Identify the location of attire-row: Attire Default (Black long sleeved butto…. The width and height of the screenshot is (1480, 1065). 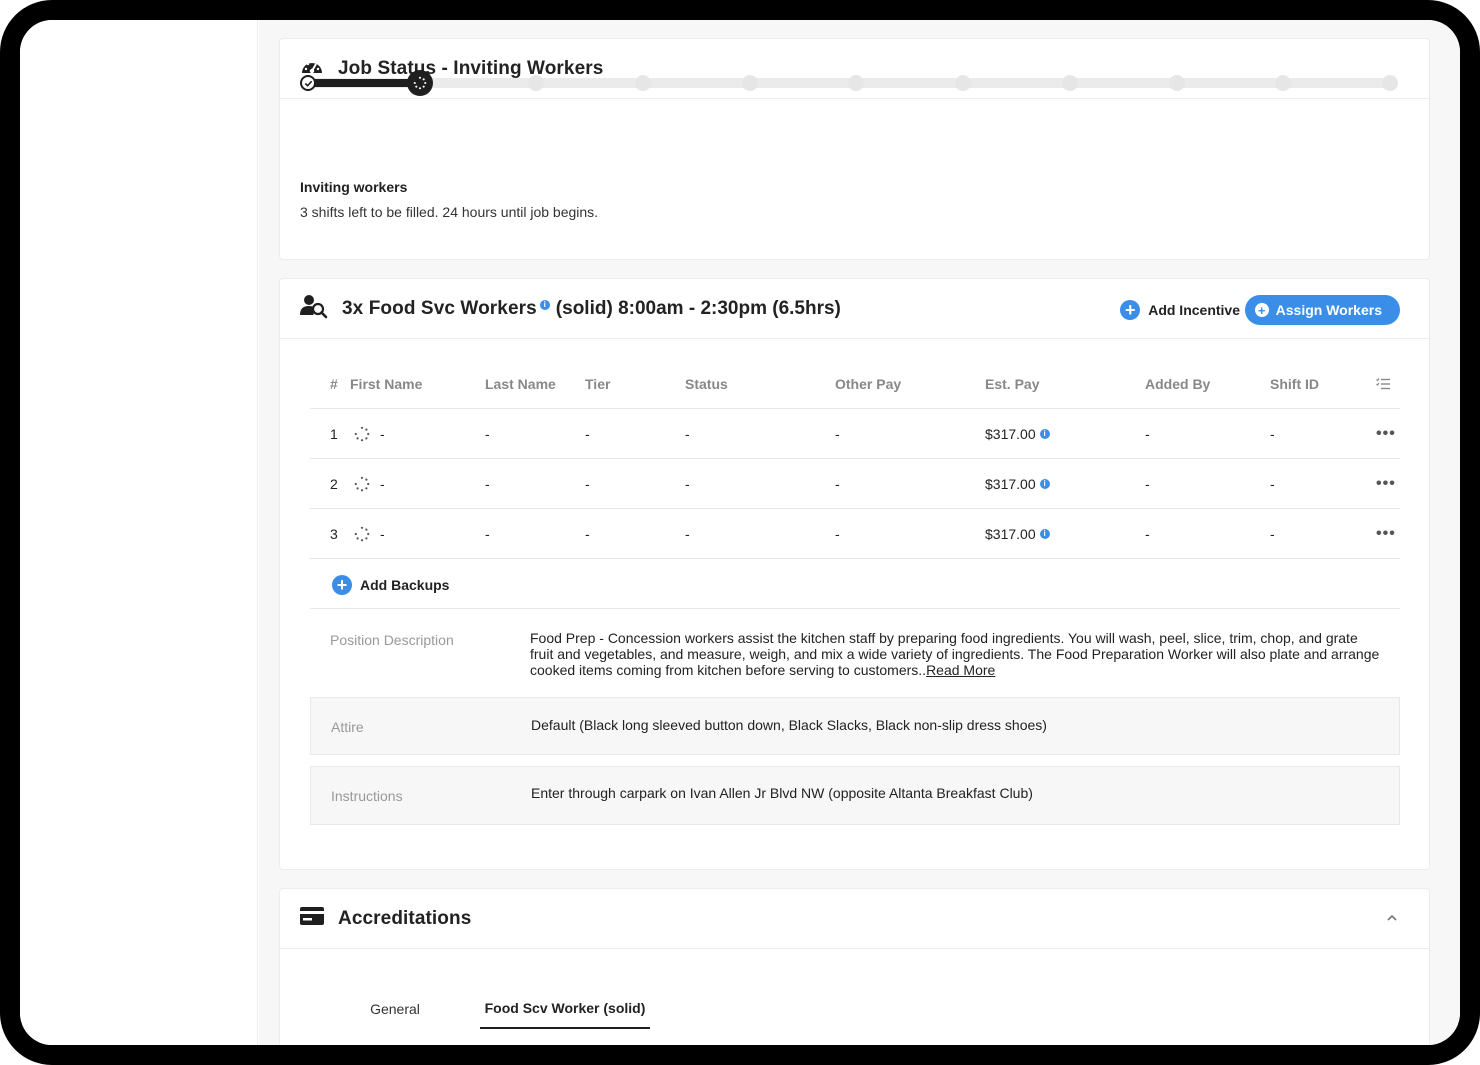
(855, 726).